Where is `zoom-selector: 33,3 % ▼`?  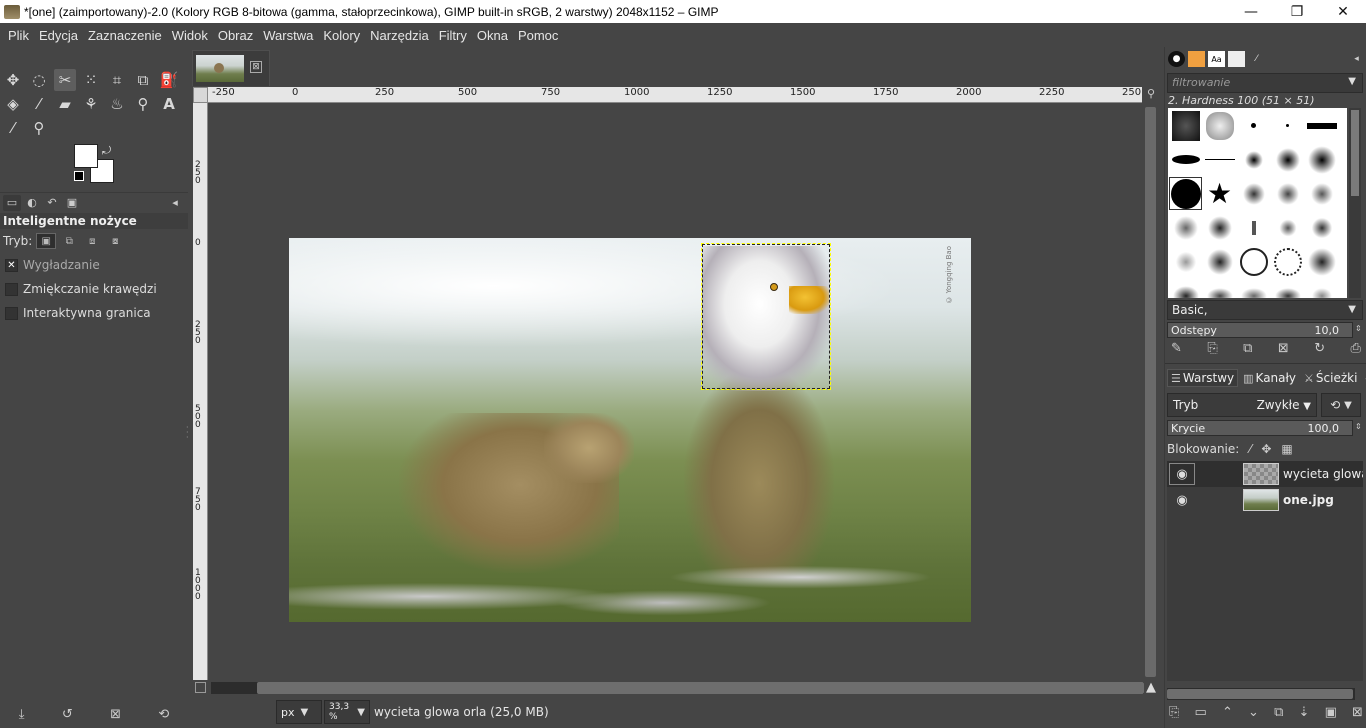
zoom-selector: 33,3 % ▼ is located at coordinates (347, 712).